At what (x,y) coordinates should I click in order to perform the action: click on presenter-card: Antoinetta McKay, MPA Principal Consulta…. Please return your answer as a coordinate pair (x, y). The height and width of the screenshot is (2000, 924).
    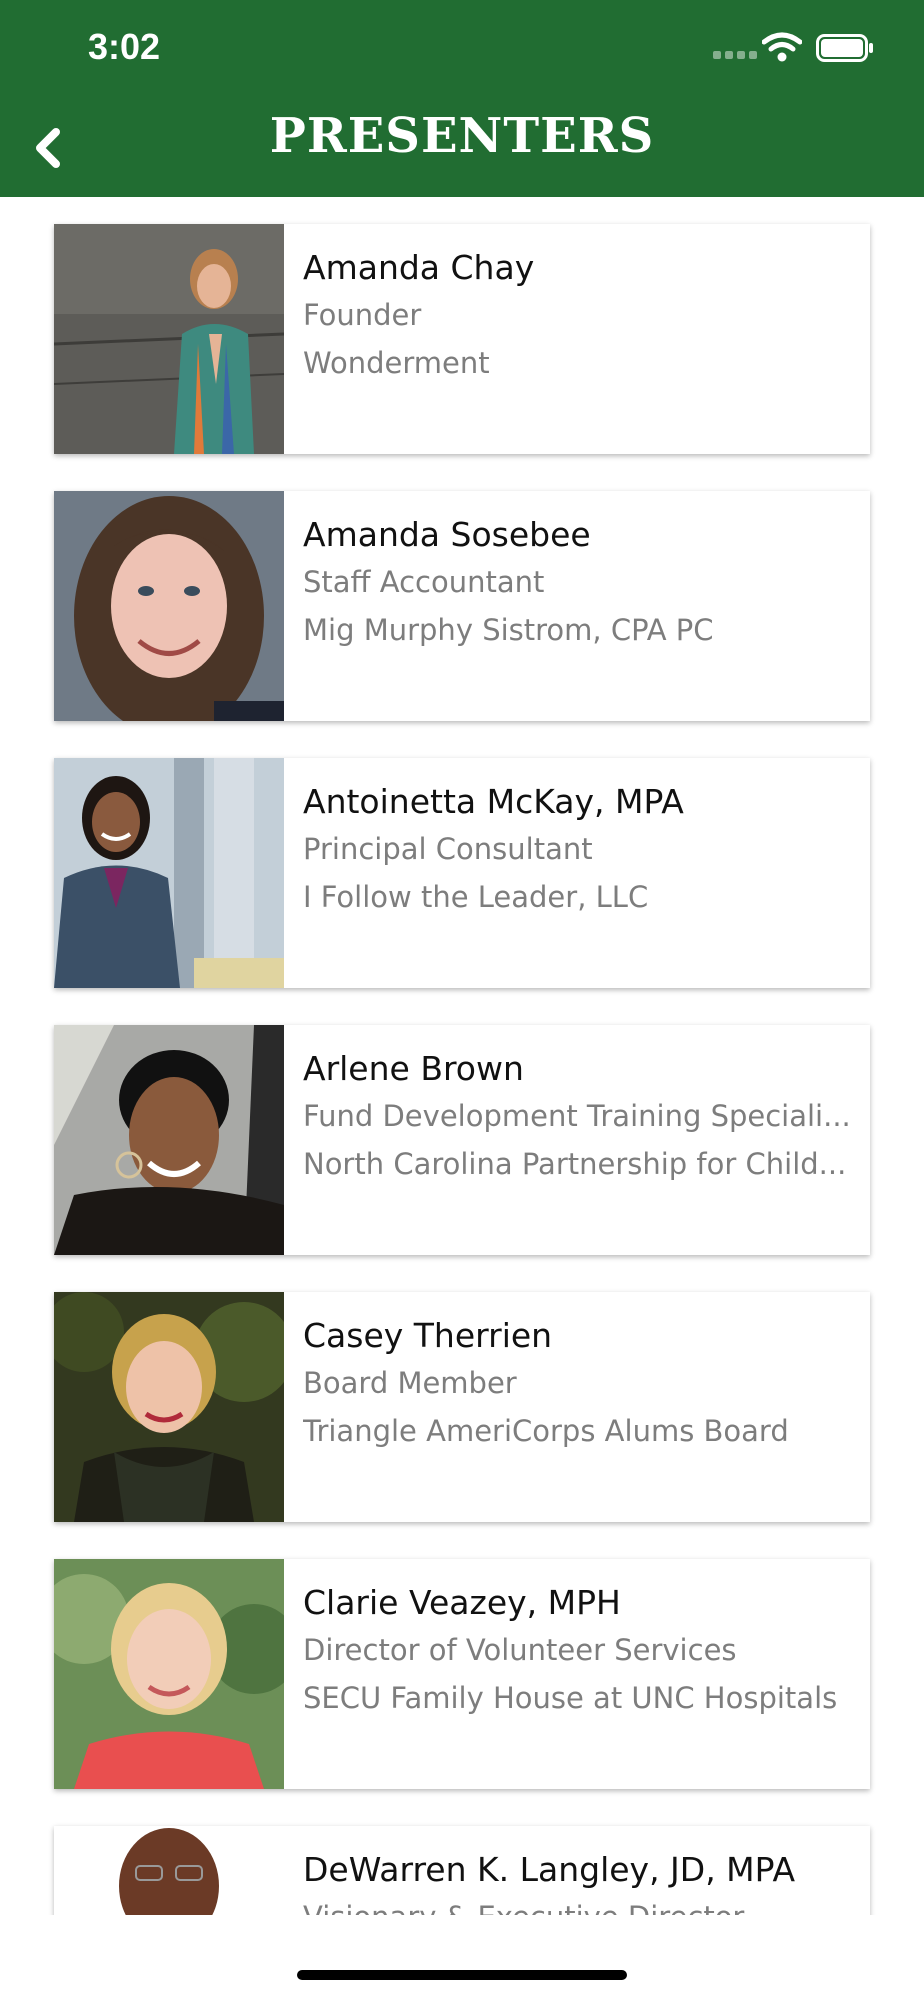
    Looking at the image, I should click on (462, 873).